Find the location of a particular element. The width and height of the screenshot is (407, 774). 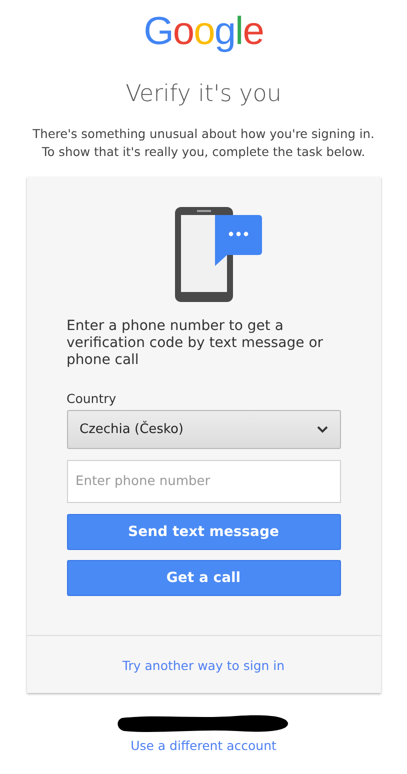

action-button: Send text message is located at coordinates (203, 532).